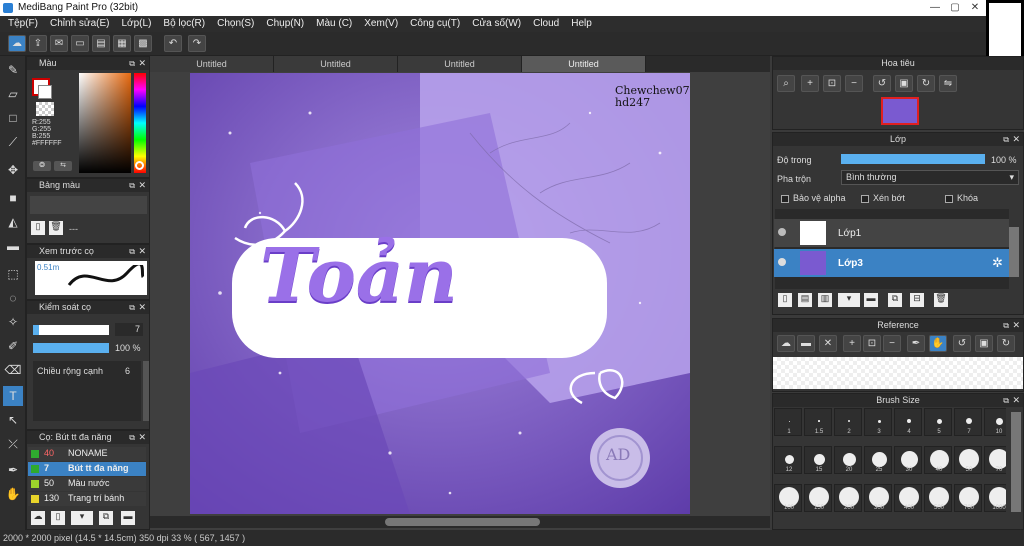 The height and width of the screenshot is (546, 1024). What do you see at coordinates (806, 343) in the screenshot?
I see `open-folder-icon: ▬` at bounding box center [806, 343].